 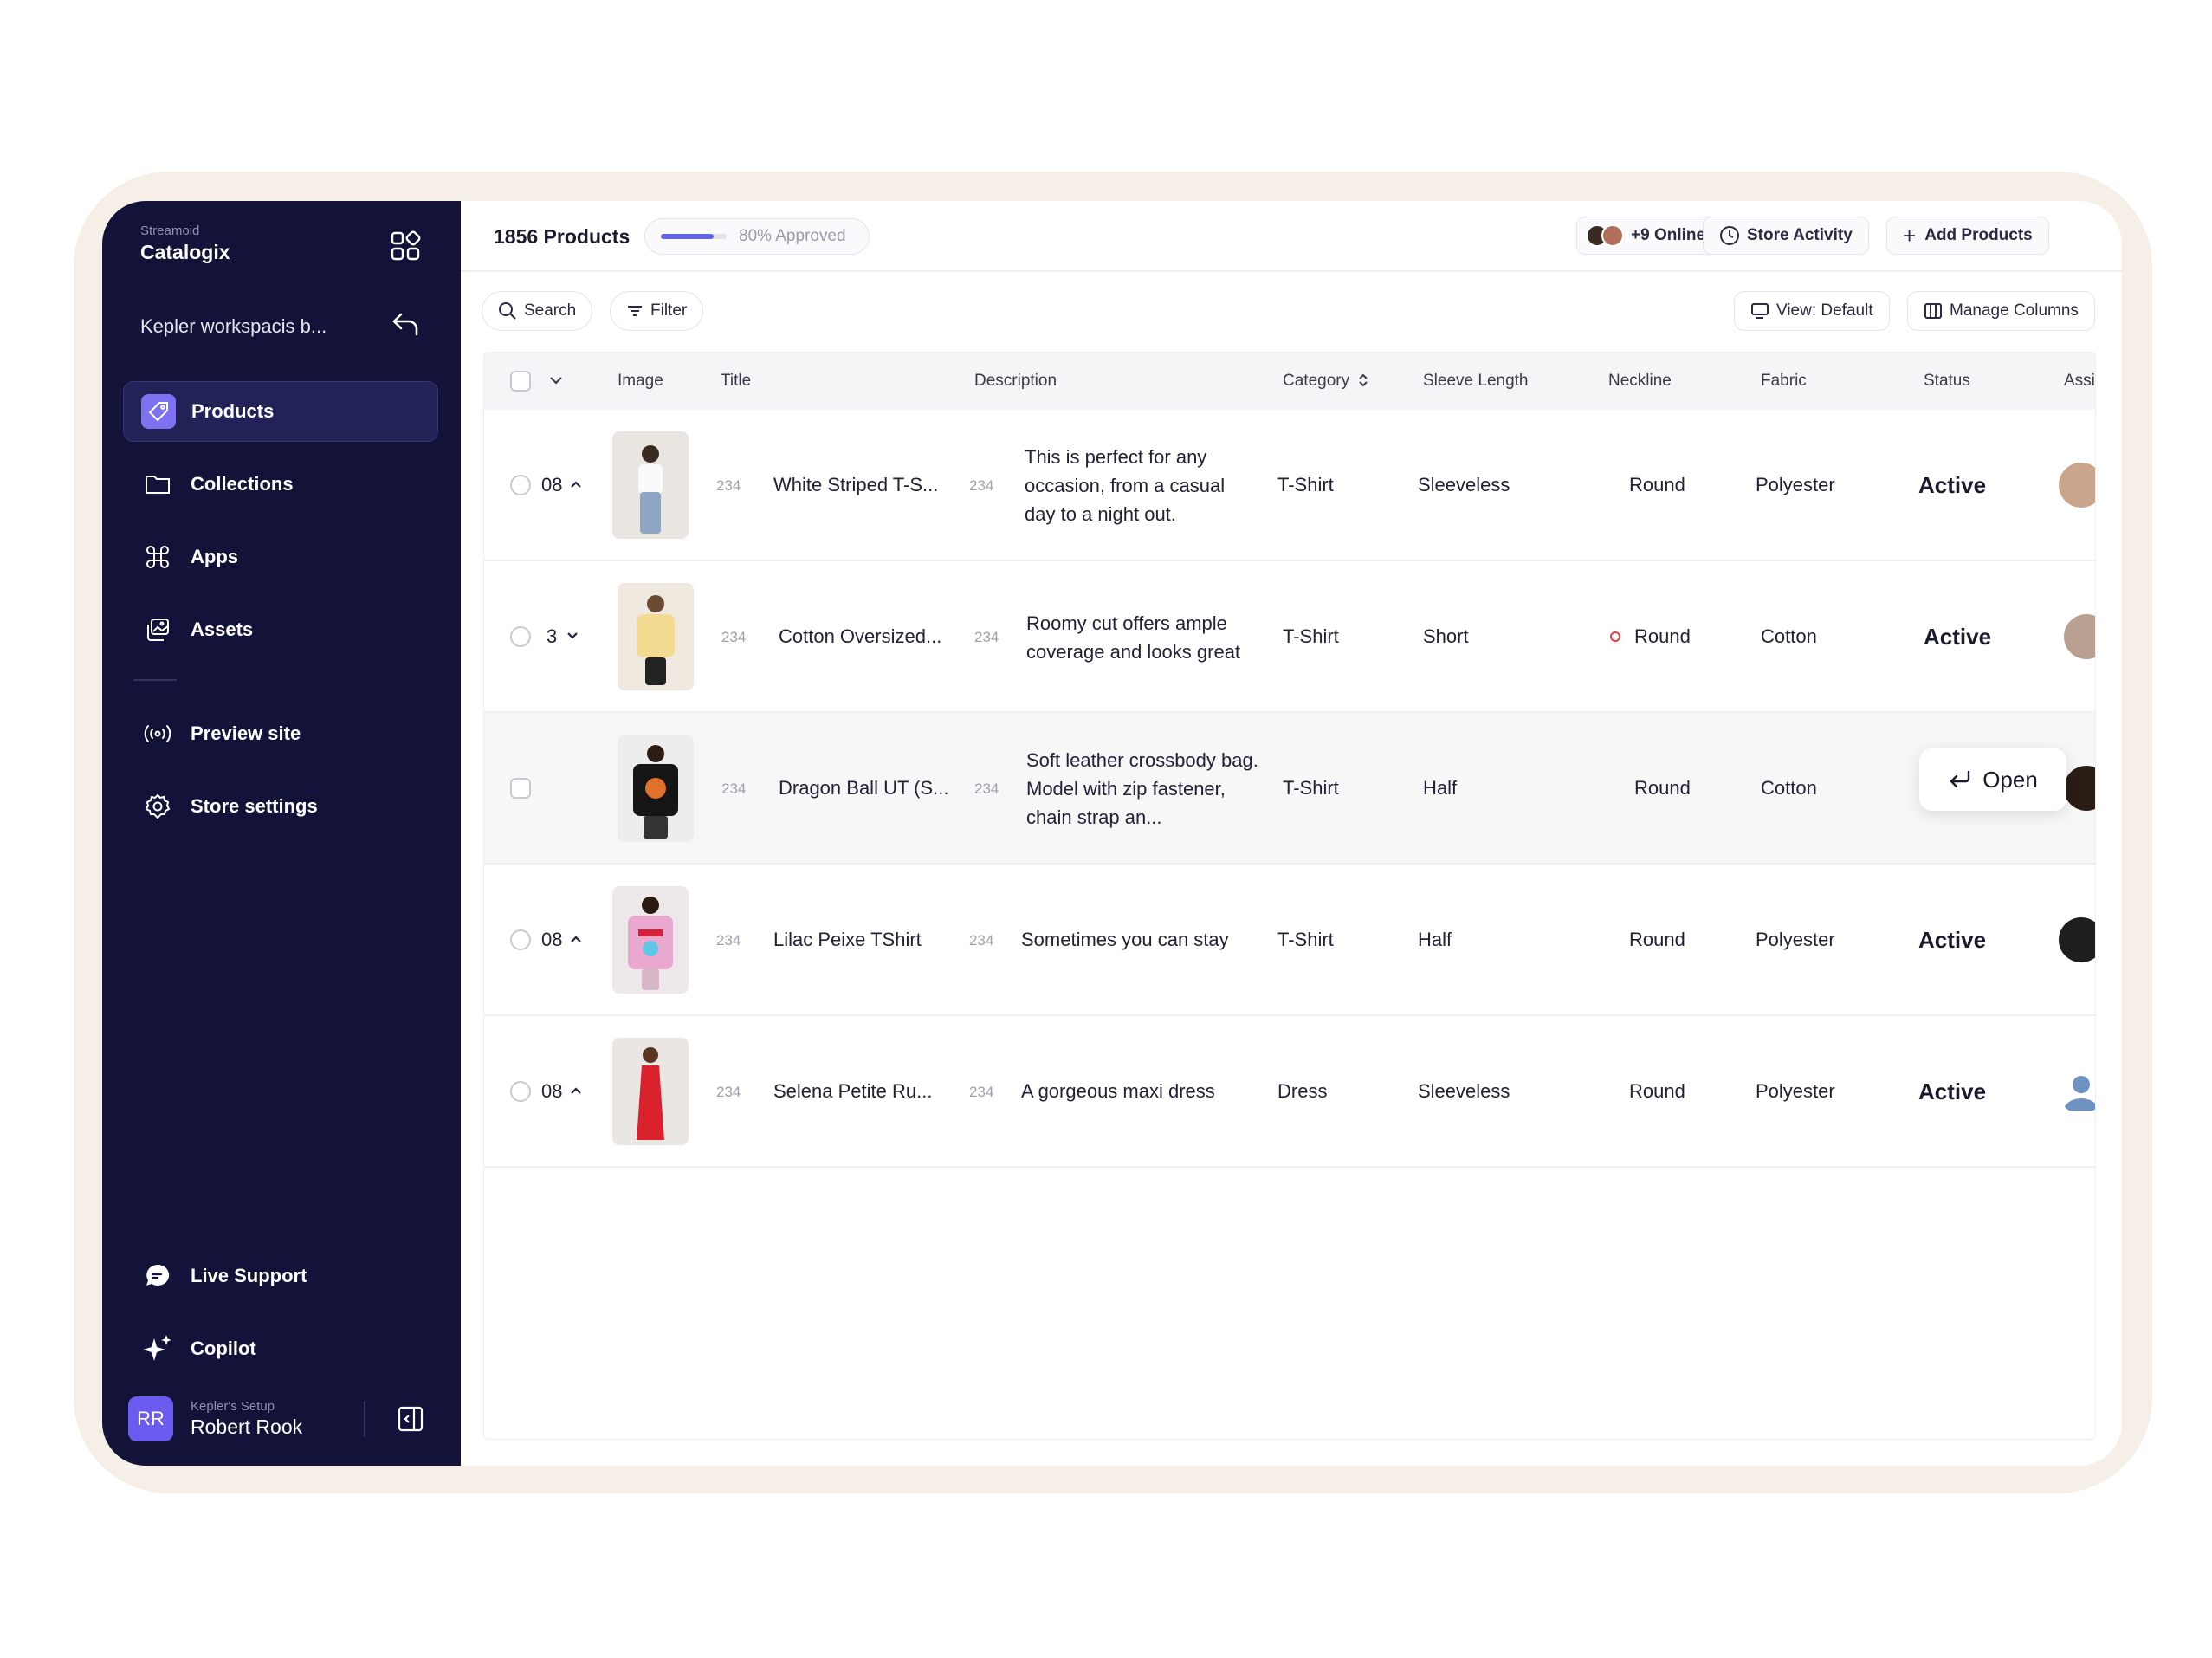 I want to click on column-header-assignee: Assi, so click(x=2079, y=381).